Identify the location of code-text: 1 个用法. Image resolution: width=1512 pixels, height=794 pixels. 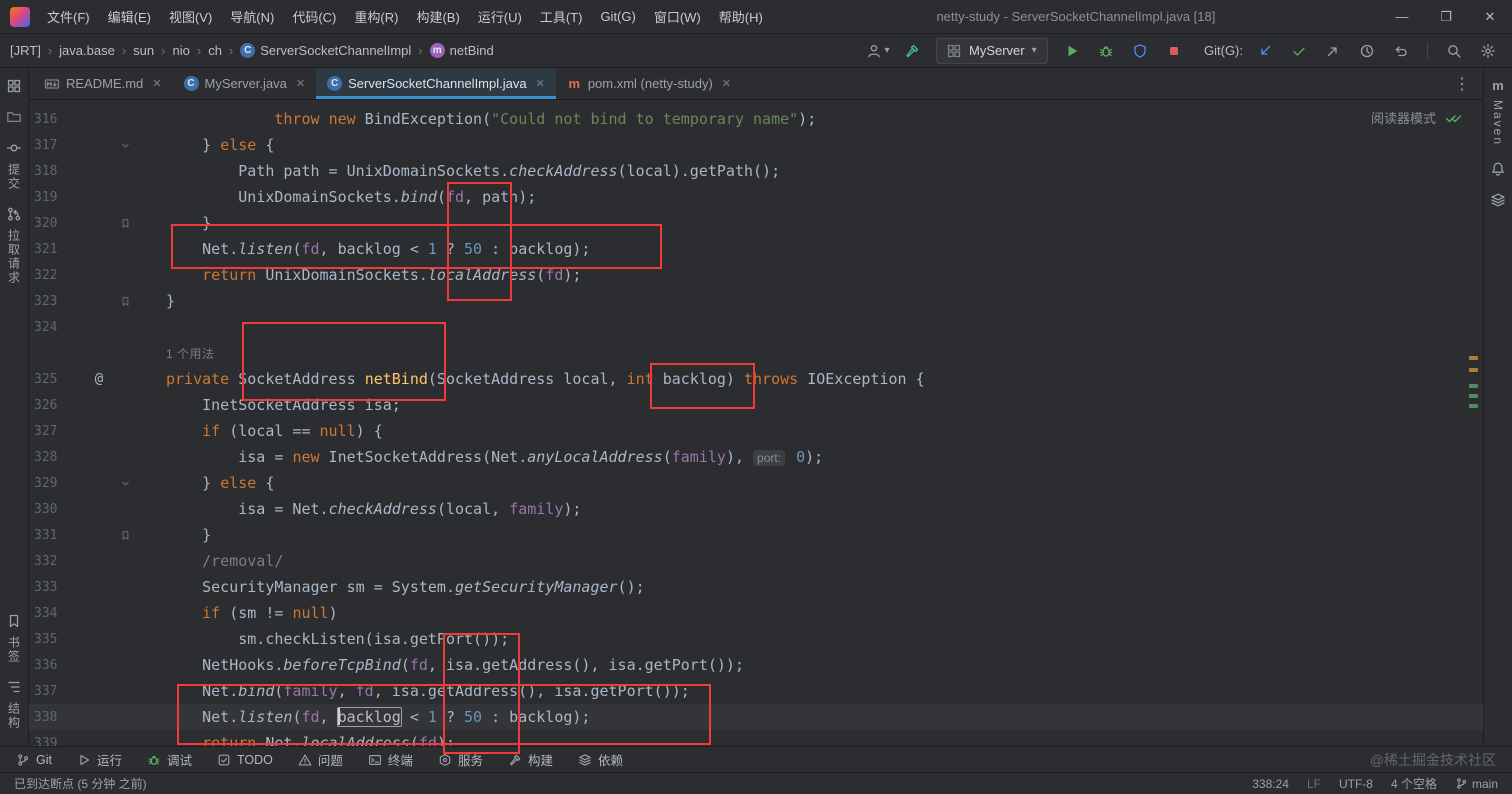
(176, 353).